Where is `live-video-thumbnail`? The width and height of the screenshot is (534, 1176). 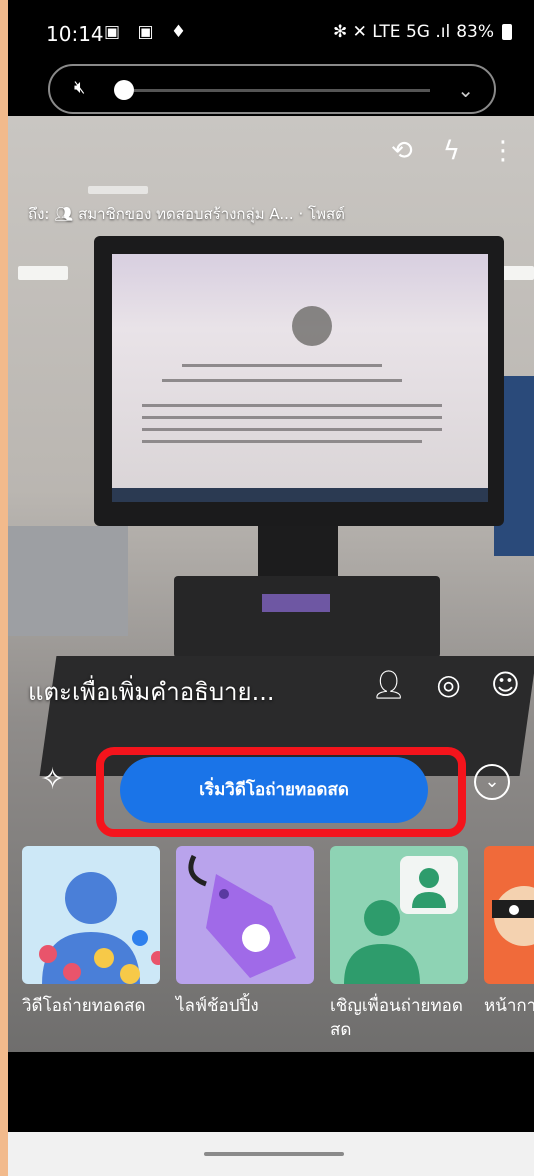
live-video-thumbnail is located at coordinates (91, 915).